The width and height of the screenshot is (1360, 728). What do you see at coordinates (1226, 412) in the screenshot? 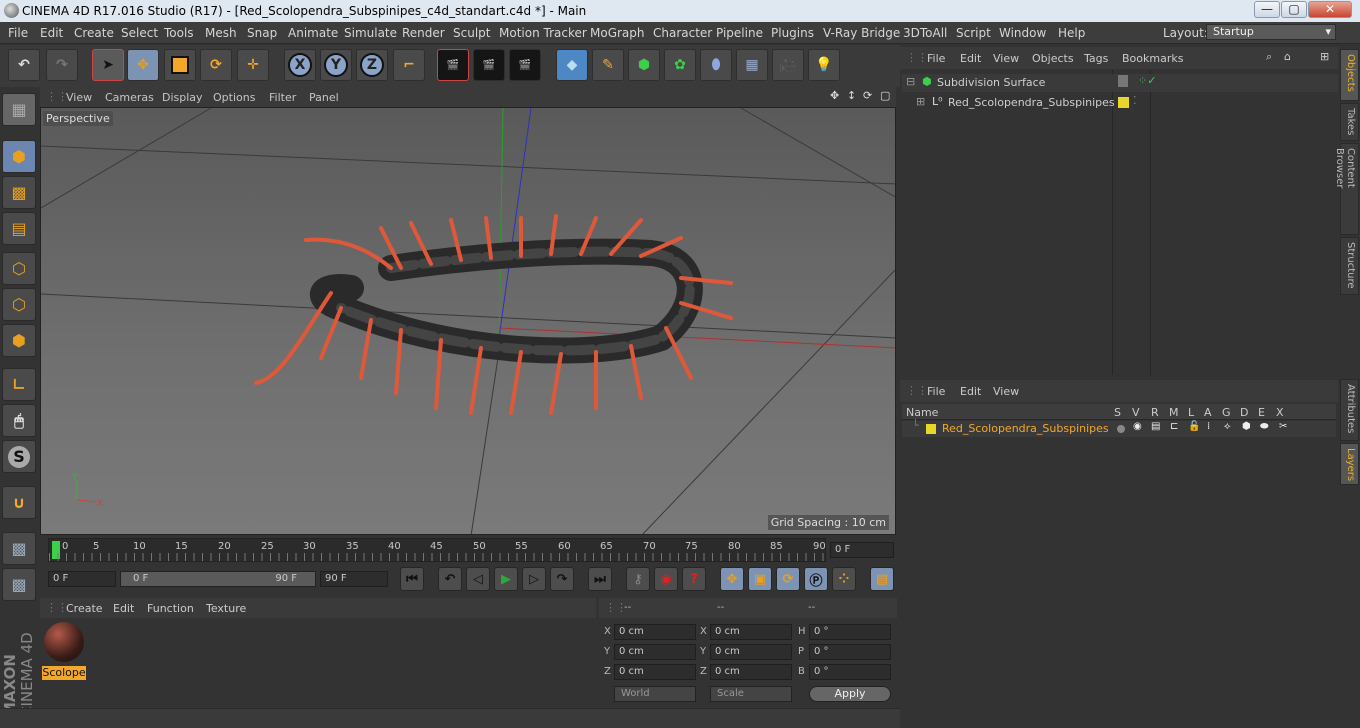
I see `layer-col-generators: G` at bounding box center [1226, 412].